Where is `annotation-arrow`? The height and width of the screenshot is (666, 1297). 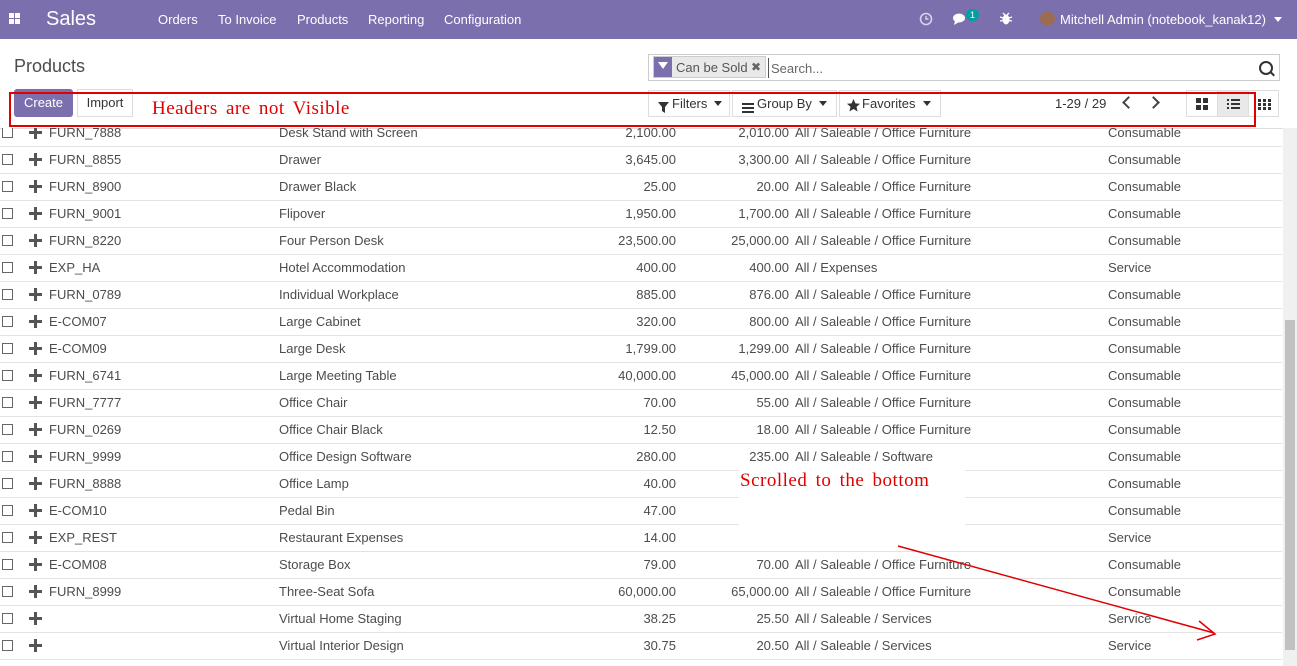
annotation-arrow is located at coordinates (1057, 593).